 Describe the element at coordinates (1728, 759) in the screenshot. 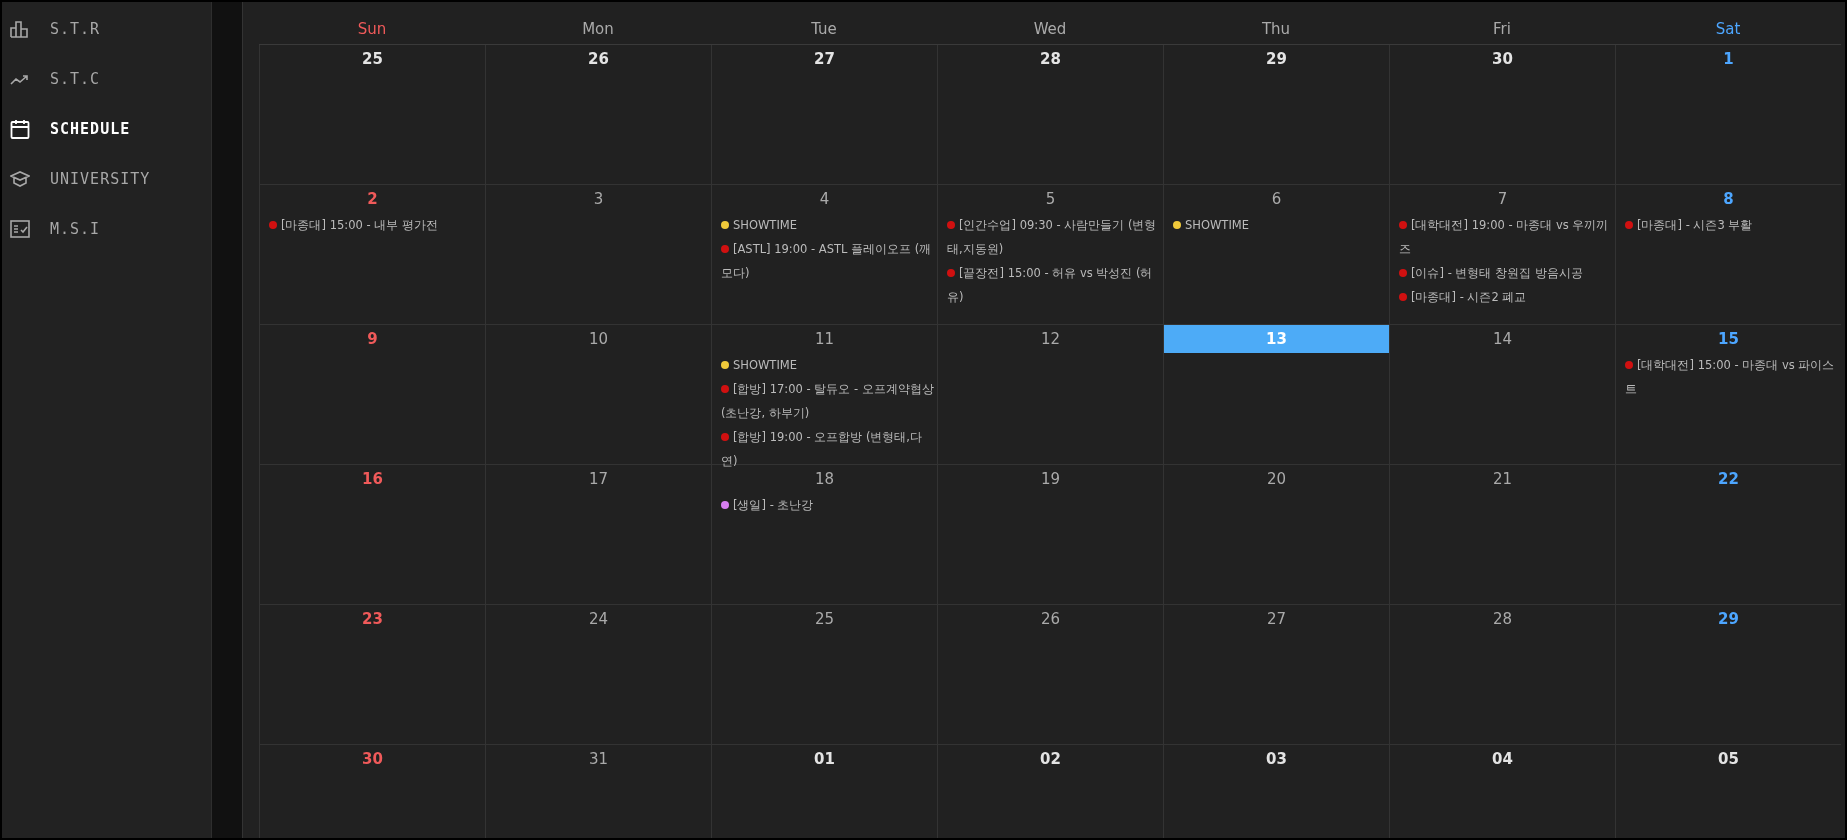

I see `day-number: 05` at that location.